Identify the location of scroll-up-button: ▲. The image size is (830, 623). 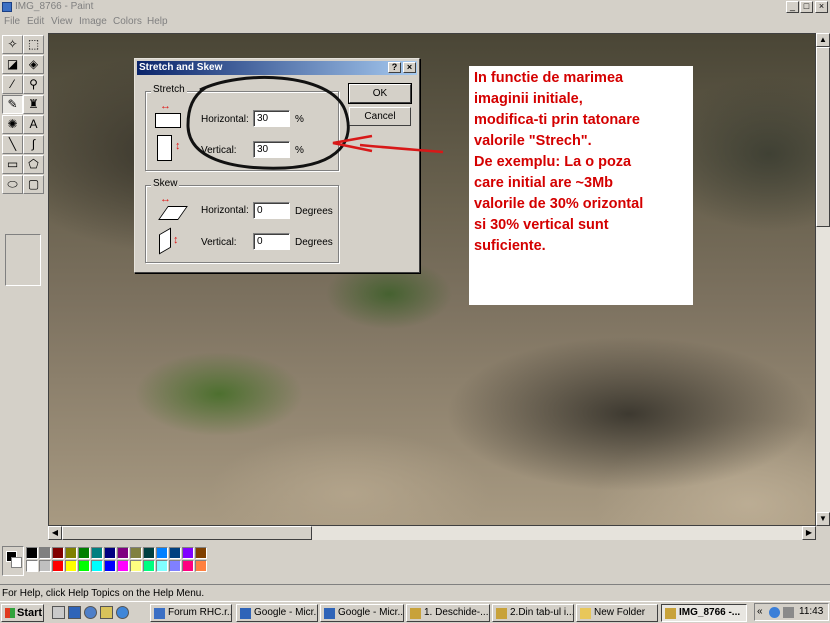
(823, 40).